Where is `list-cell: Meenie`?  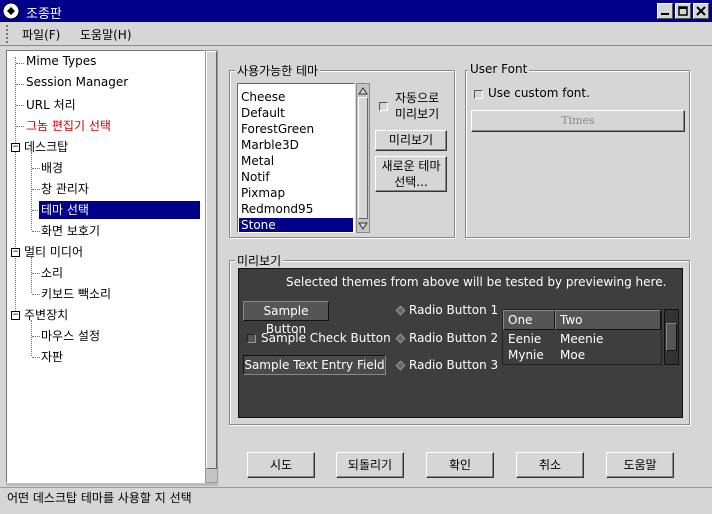 list-cell: Meenie is located at coordinates (582, 339).